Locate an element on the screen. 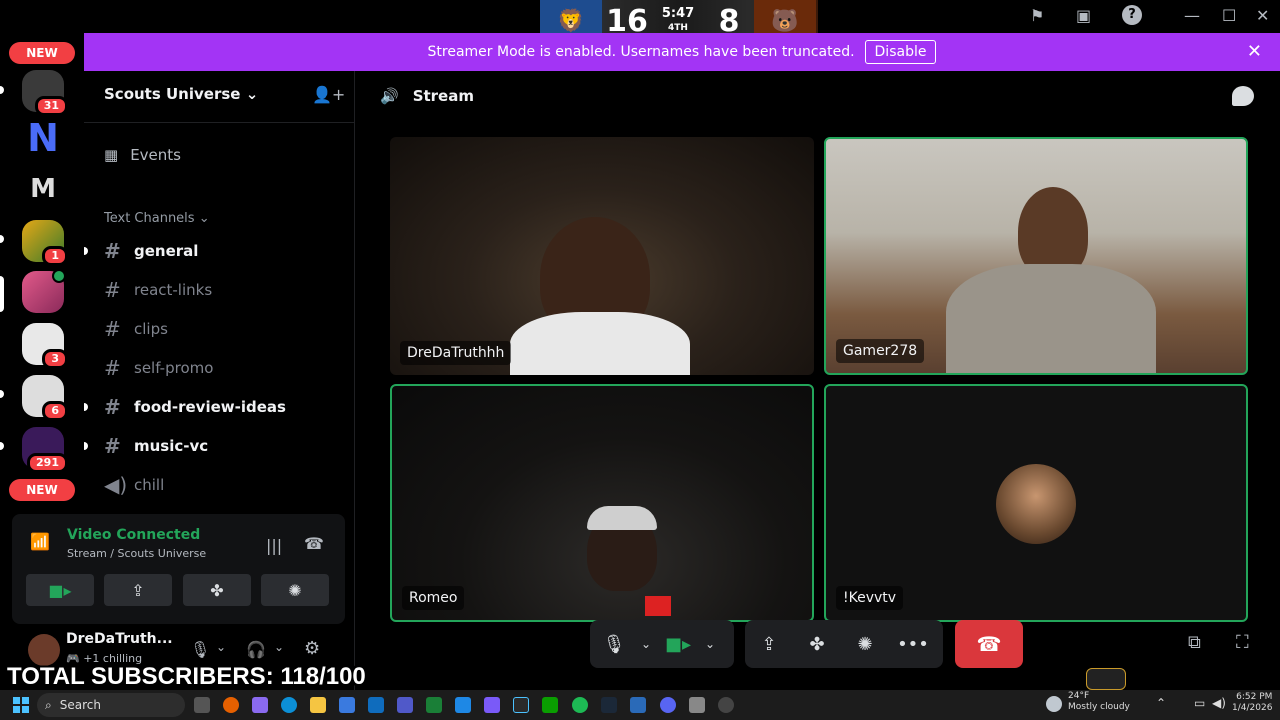 This screenshot has width=1280, height=720. server-icon: N is located at coordinates (43, 138).